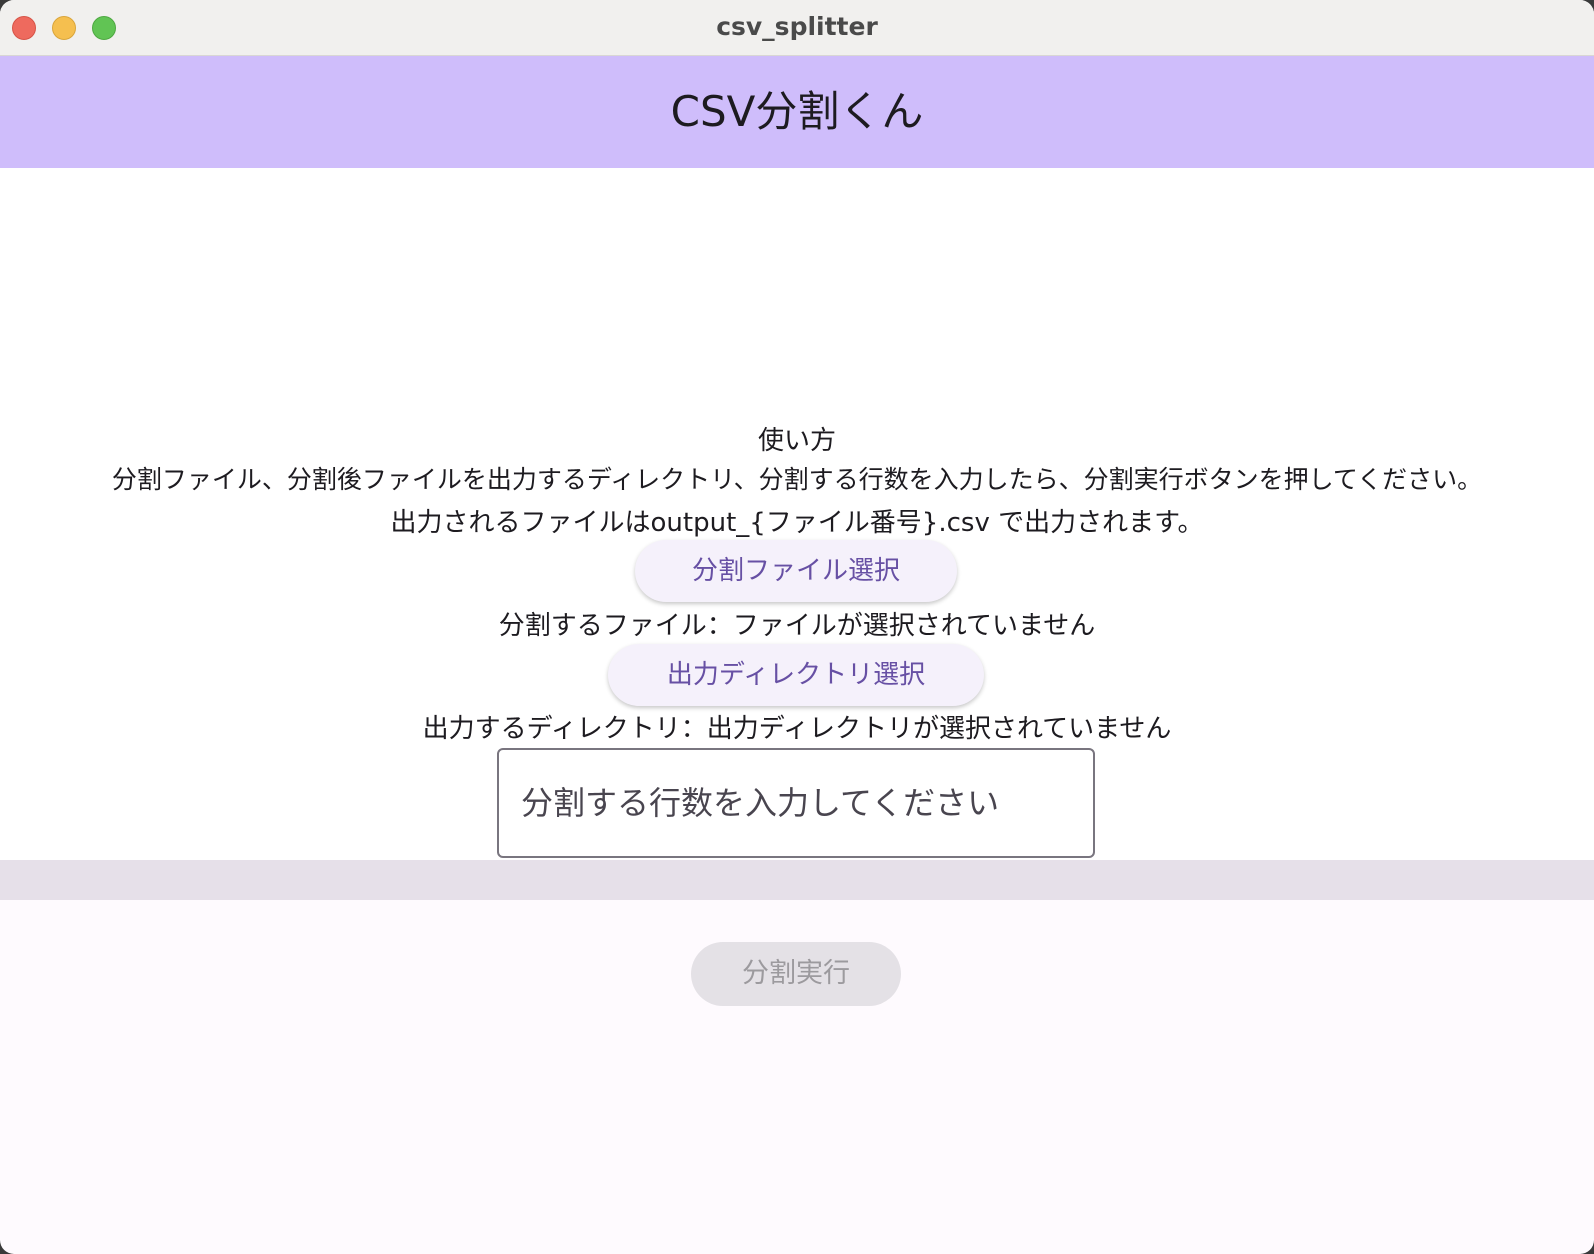 The width and height of the screenshot is (1594, 1254). I want to click on app-title: CSV分割くん, so click(797, 111).